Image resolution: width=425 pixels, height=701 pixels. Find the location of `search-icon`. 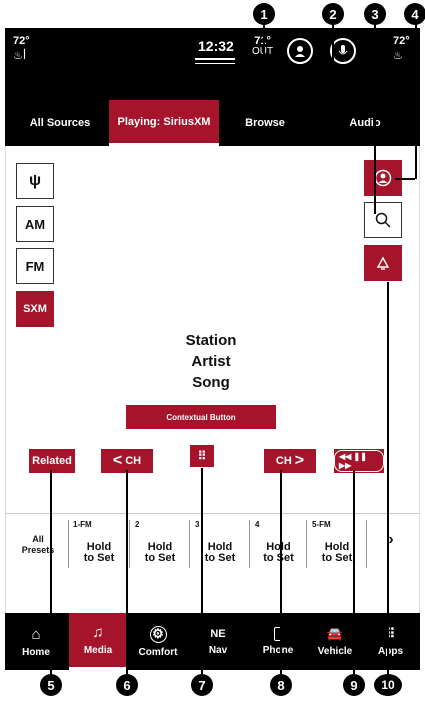

search-icon is located at coordinates (383, 220).